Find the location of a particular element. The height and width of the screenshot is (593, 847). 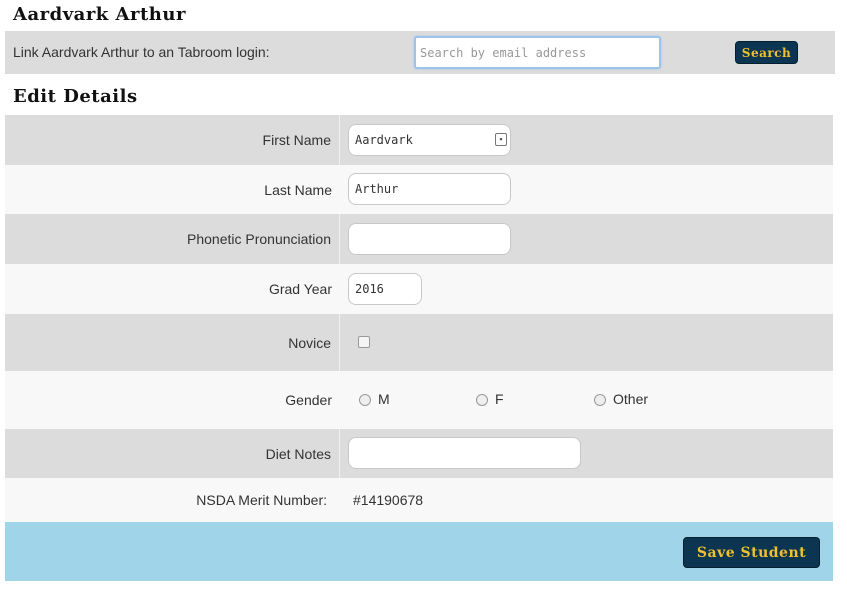

diet-notes-label: Diet Notes is located at coordinates (172, 453).